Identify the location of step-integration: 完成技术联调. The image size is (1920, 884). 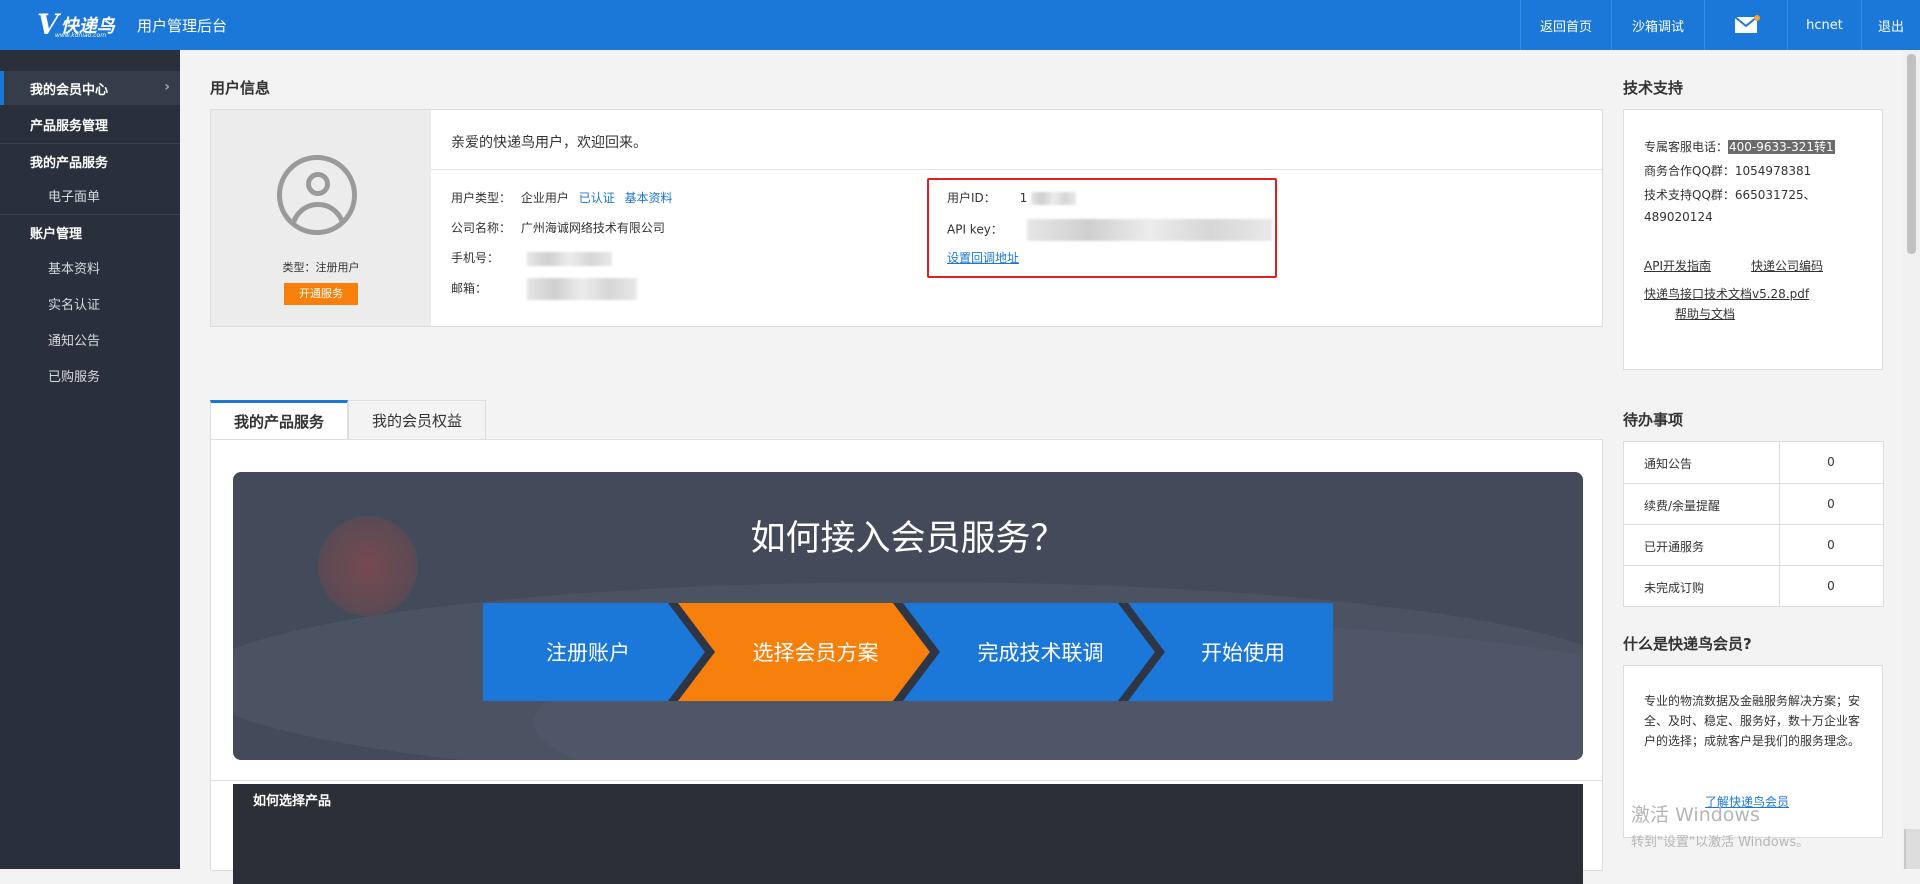
(1040, 653).